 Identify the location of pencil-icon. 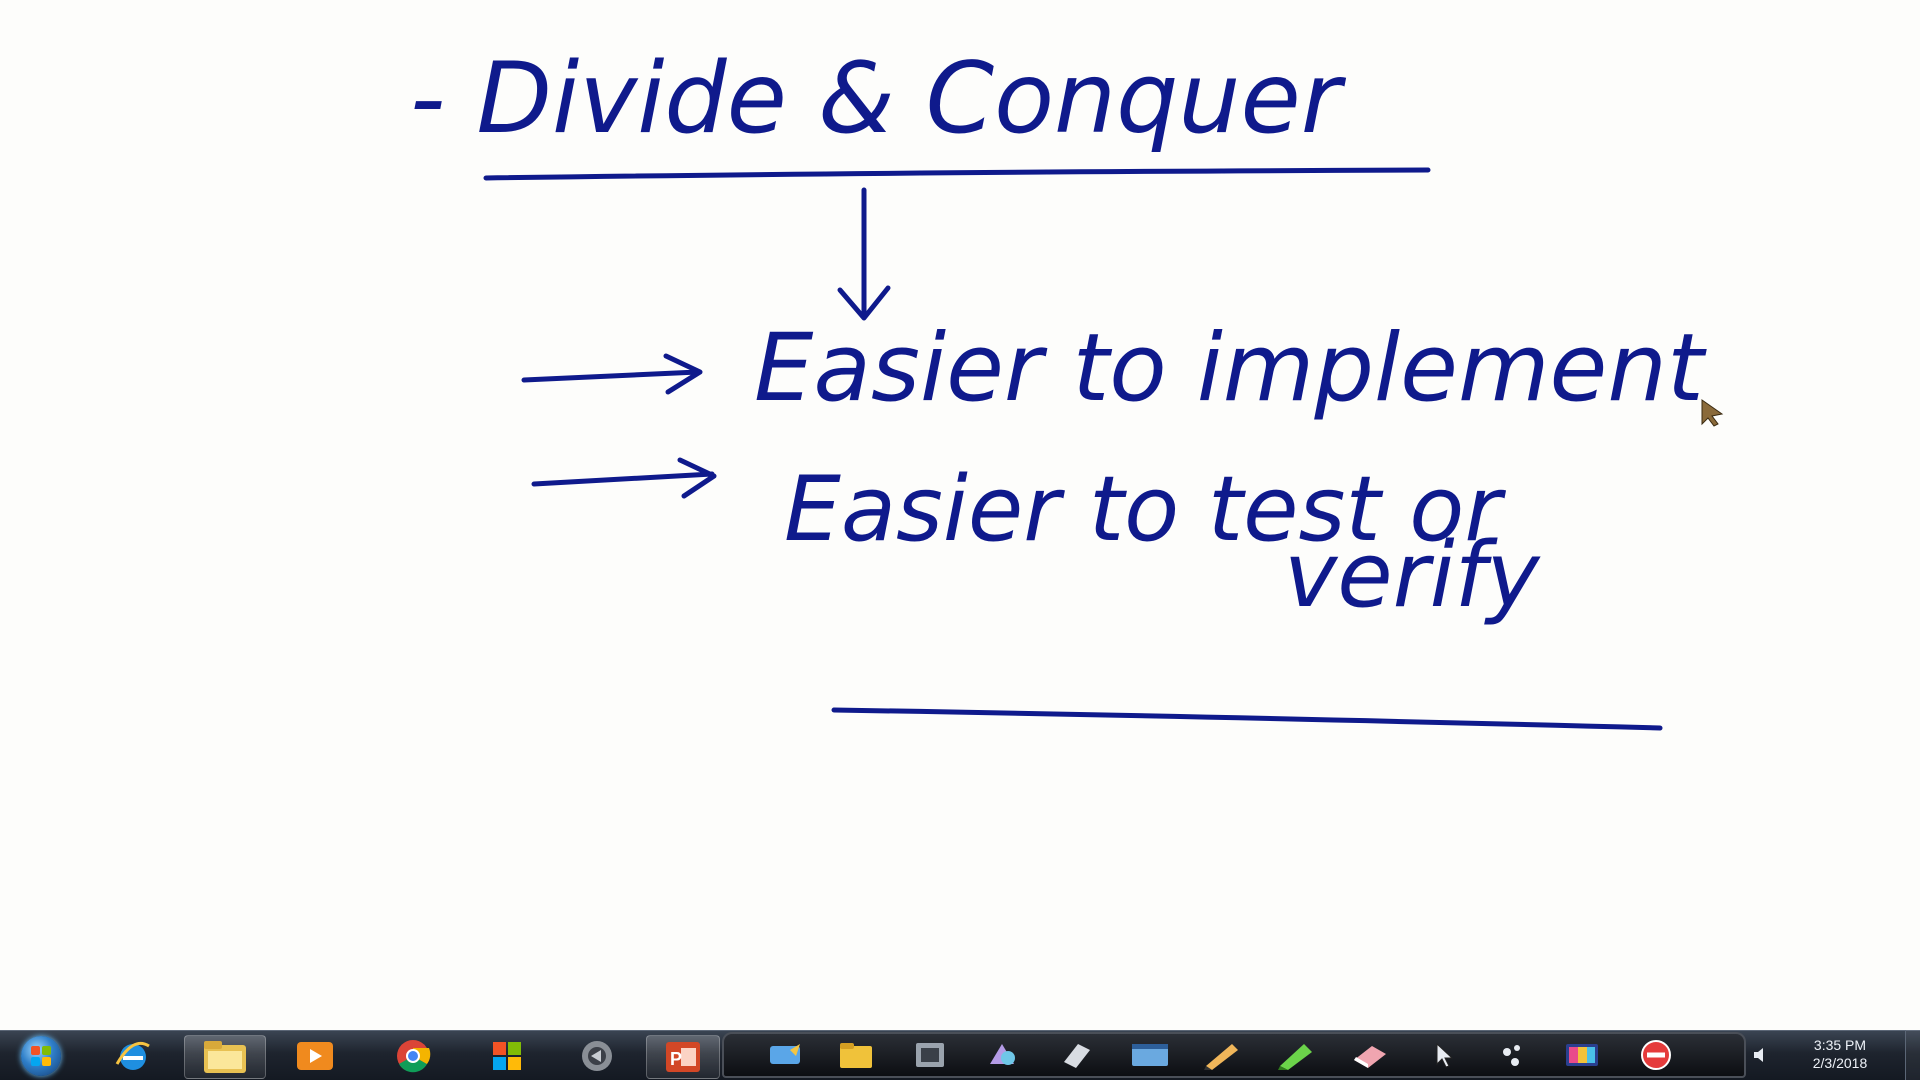
(1221, 1057).